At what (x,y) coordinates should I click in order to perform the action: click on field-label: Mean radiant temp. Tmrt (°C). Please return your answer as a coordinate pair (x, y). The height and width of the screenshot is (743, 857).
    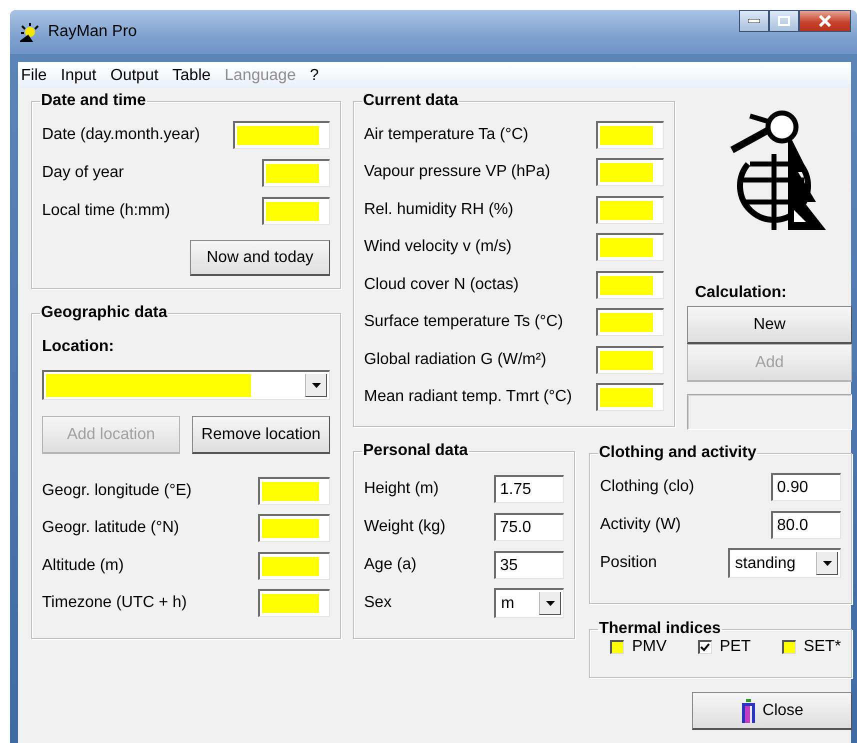
    Looking at the image, I should click on (468, 397).